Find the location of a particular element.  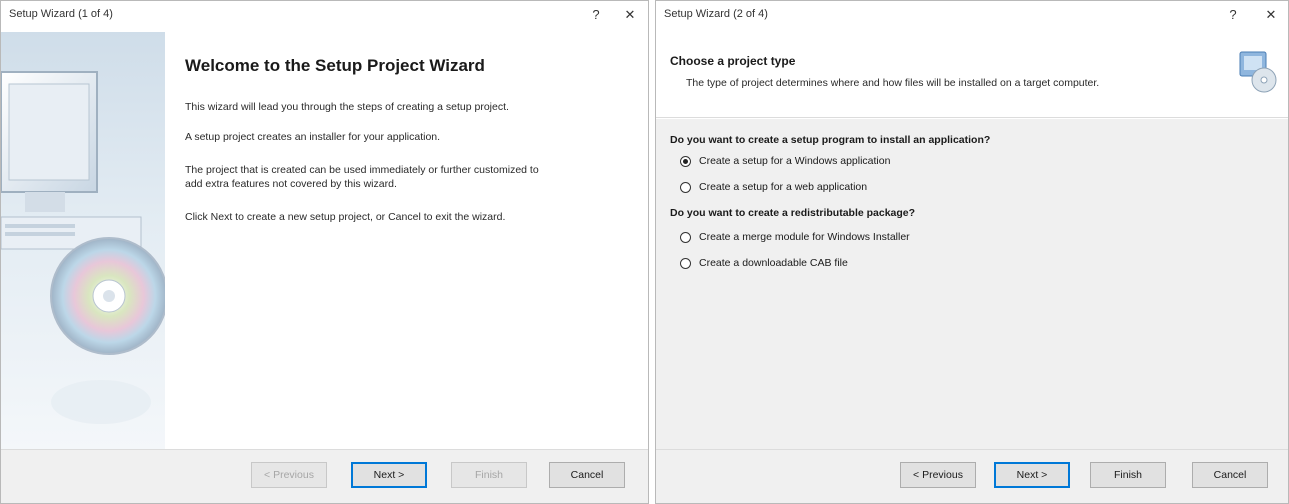

radio-web-application: Create a setup for a web application is located at coordinates (773, 187).